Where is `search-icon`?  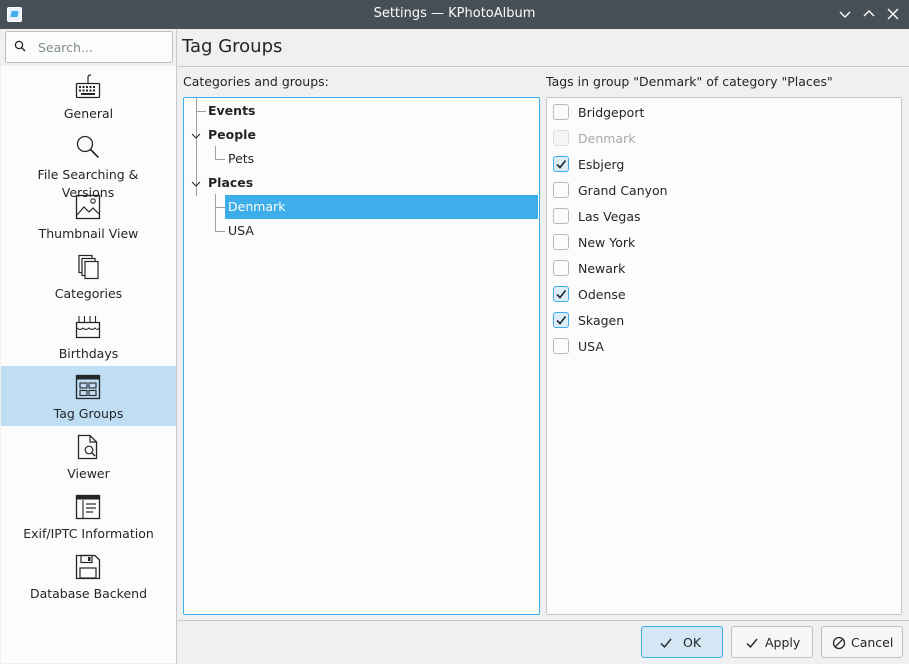
search-icon is located at coordinates (20, 46).